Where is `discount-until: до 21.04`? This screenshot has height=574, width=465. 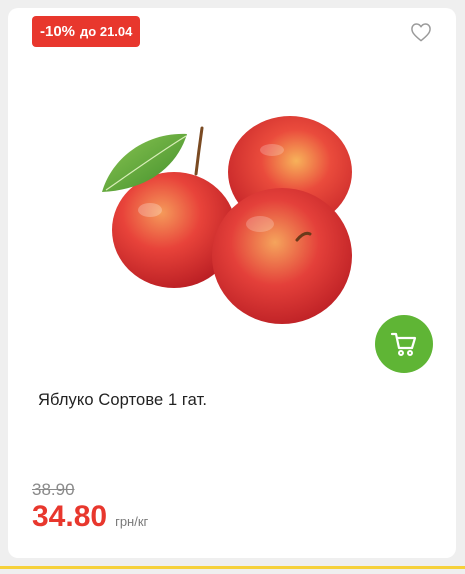 discount-until: до 21.04 is located at coordinates (106, 31).